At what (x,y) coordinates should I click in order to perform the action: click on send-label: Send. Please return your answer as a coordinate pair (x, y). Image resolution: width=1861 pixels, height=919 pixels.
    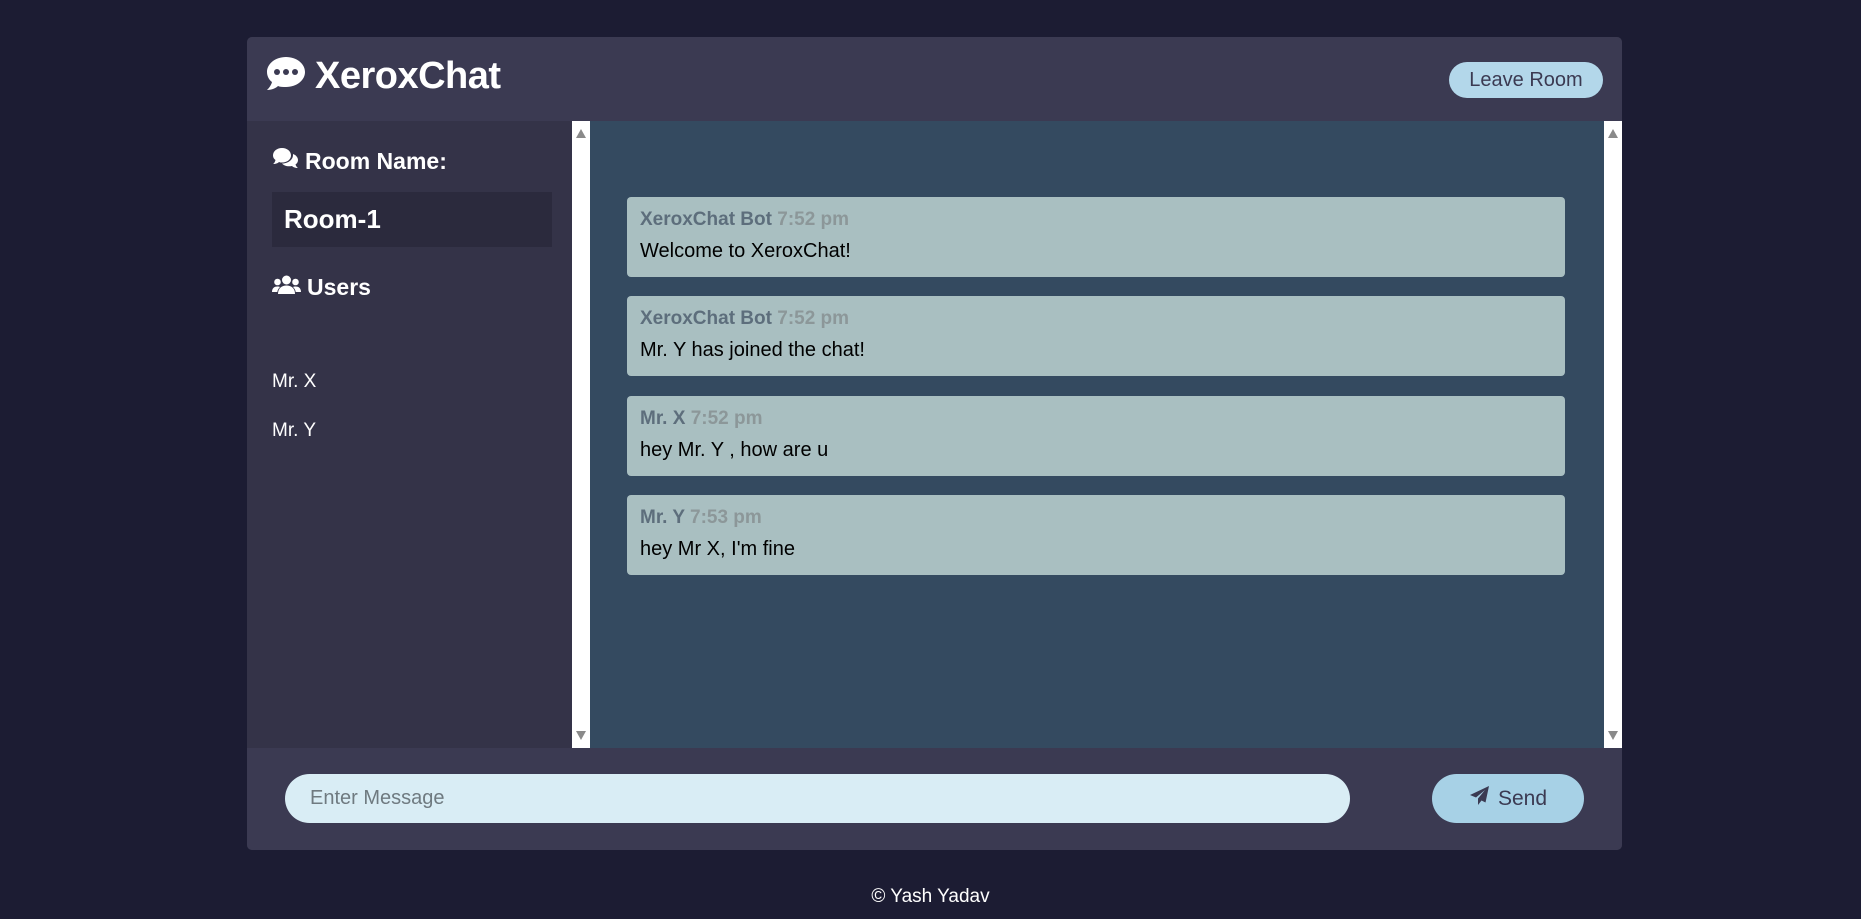
    Looking at the image, I should click on (1522, 798).